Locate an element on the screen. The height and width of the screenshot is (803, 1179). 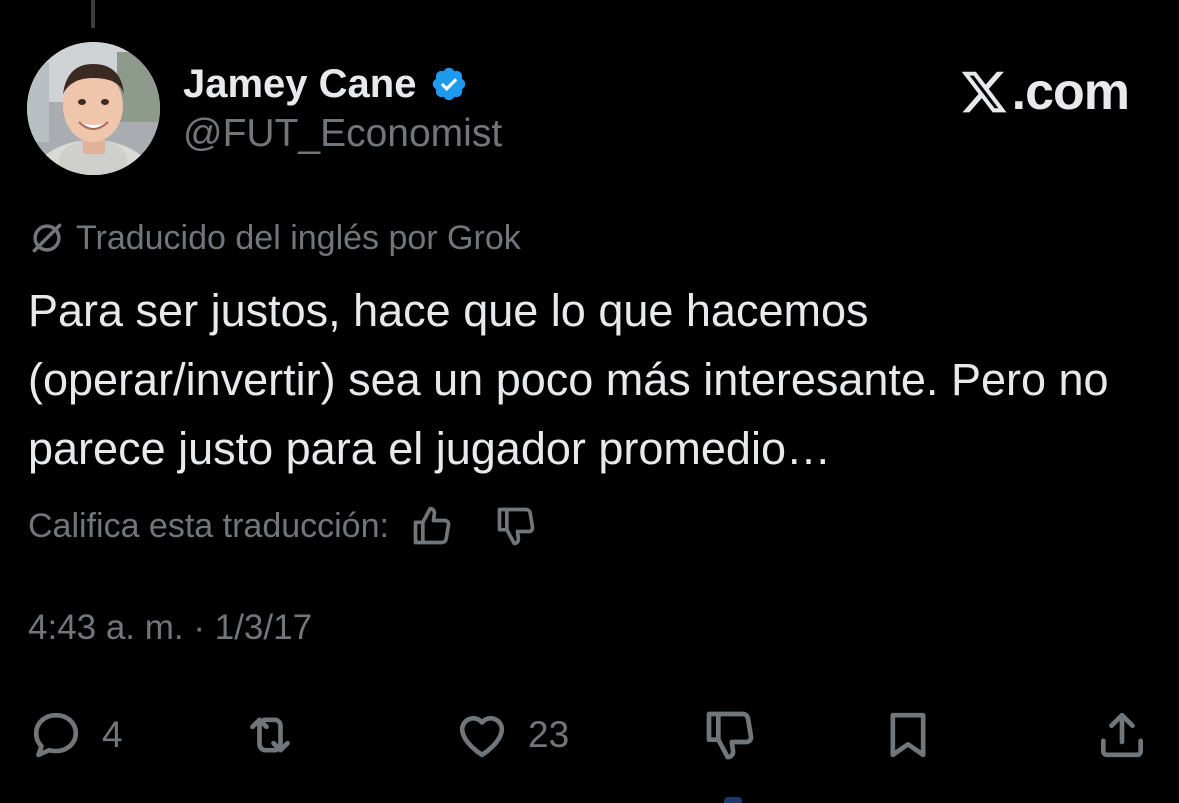
repost-button is located at coordinates (279, 735).